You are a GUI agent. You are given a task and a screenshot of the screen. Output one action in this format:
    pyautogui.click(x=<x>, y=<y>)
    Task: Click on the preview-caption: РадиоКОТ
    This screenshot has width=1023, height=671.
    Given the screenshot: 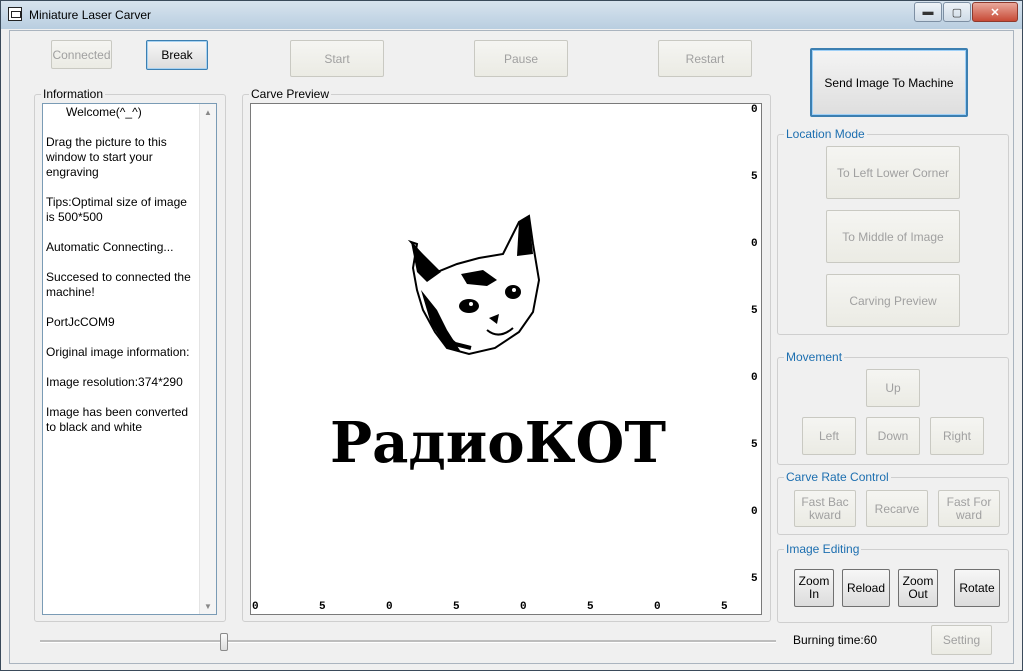 What is the action you would take?
    pyautogui.click(x=498, y=443)
    